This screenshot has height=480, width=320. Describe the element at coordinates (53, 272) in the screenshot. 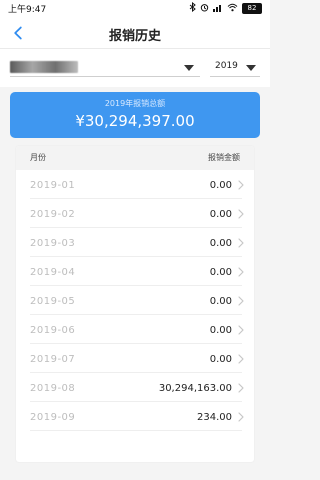

I see `row-month: 2019-04` at that location.